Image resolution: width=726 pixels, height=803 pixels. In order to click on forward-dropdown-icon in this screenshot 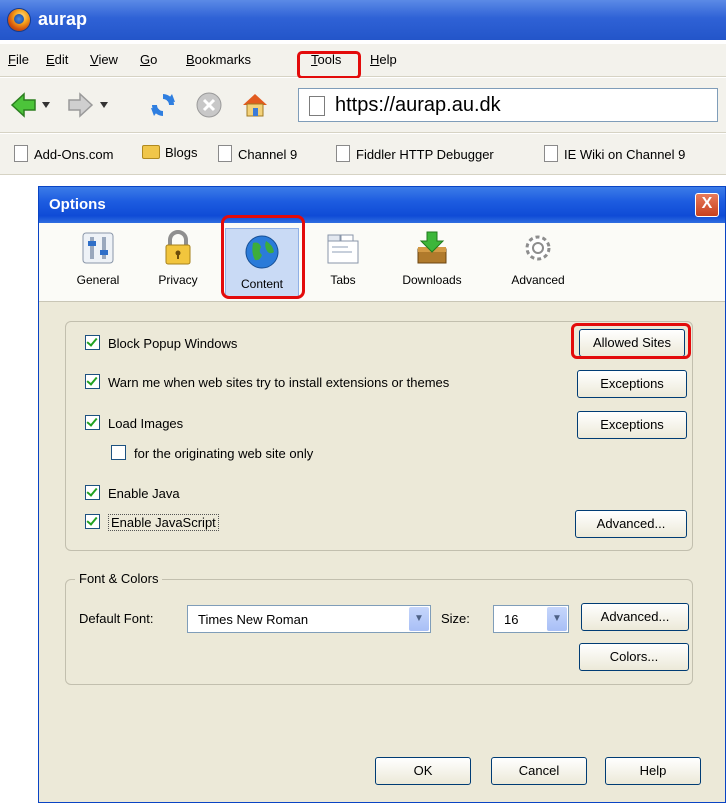, I will do `click(104, 105)`.